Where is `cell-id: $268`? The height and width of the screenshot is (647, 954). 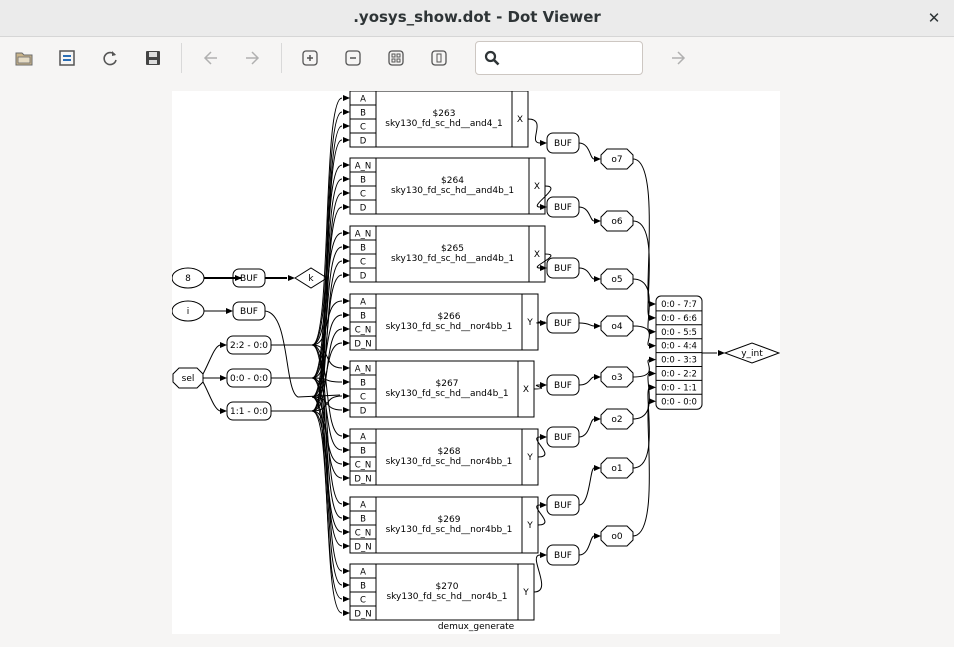
cell-id: $268 is located at coordinates (449, 452).